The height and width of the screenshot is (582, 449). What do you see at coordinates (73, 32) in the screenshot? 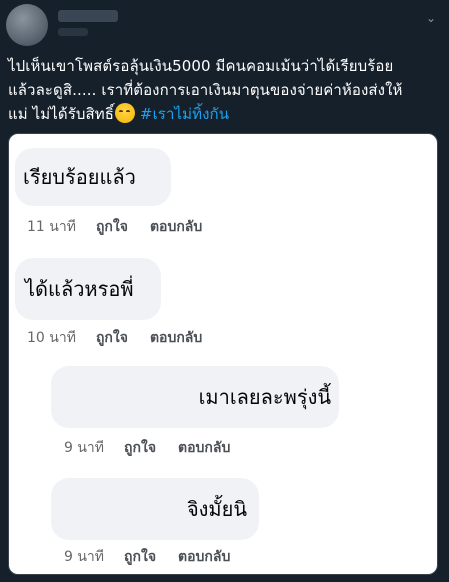
I see `author-handle-blurred: handle` at bounding box center [73, 32].